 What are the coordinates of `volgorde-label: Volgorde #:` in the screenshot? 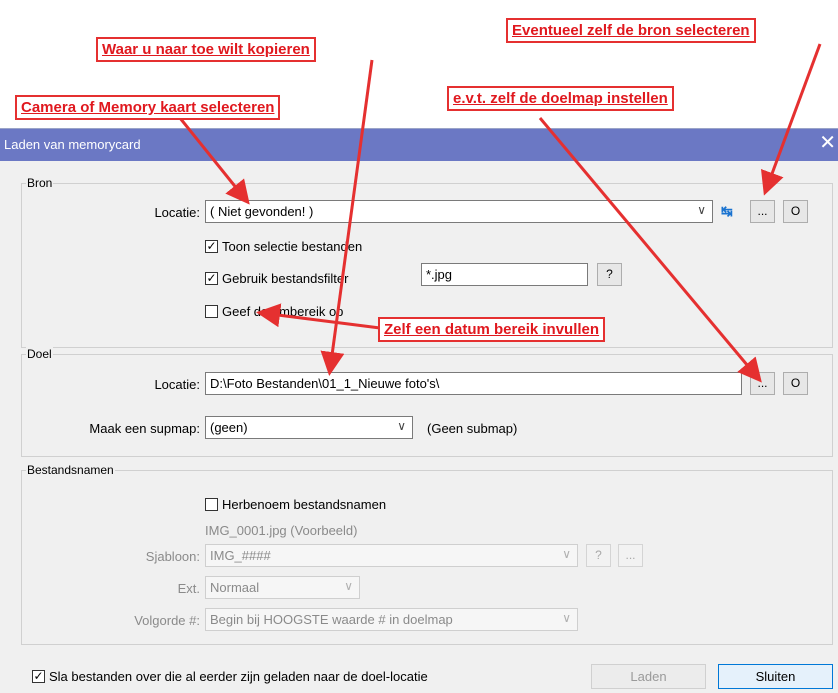 It's located at (167, 620).